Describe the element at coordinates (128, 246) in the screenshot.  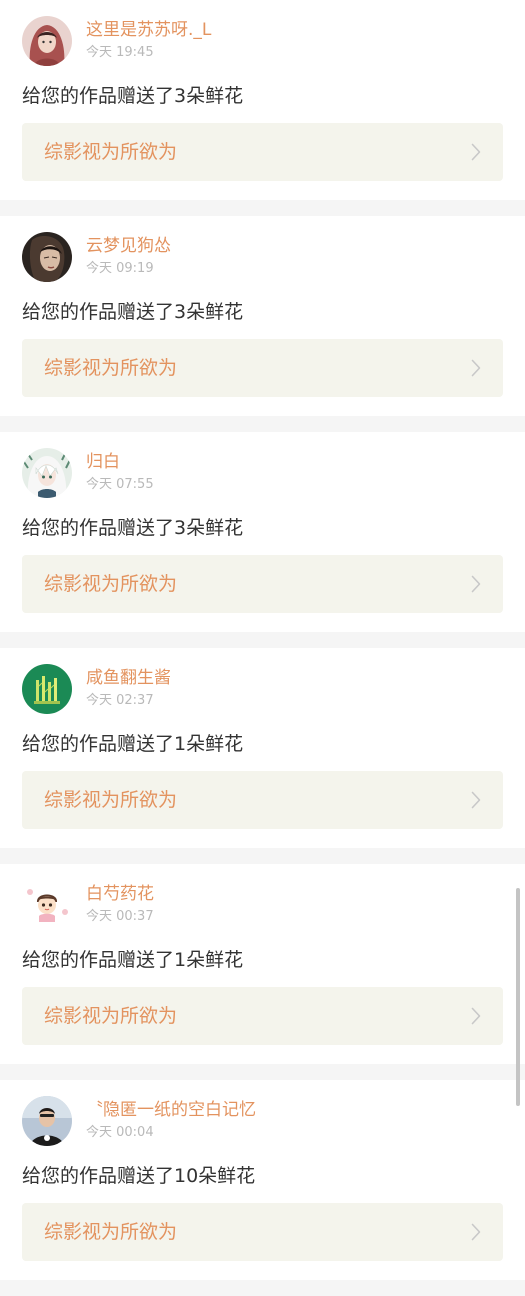
I see `username: 云梦见狗怂` at that location.